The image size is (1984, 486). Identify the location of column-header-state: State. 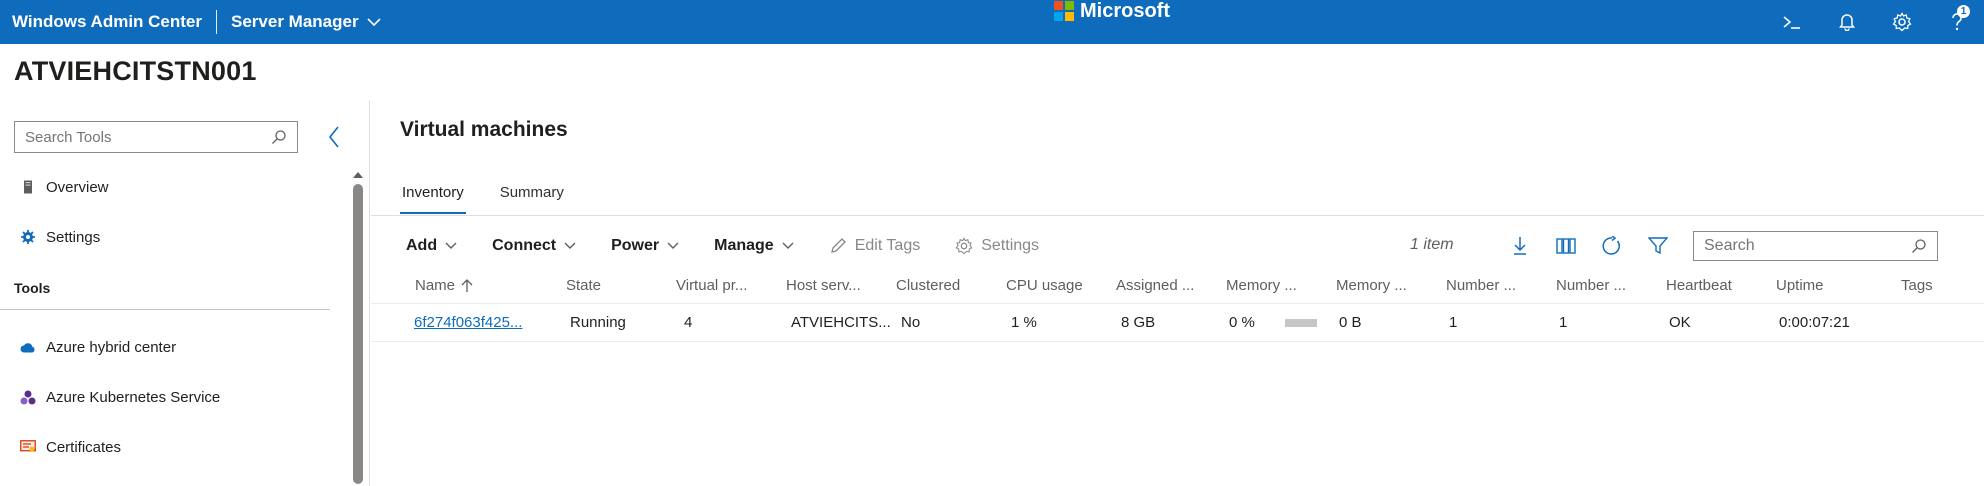
(621, 285).